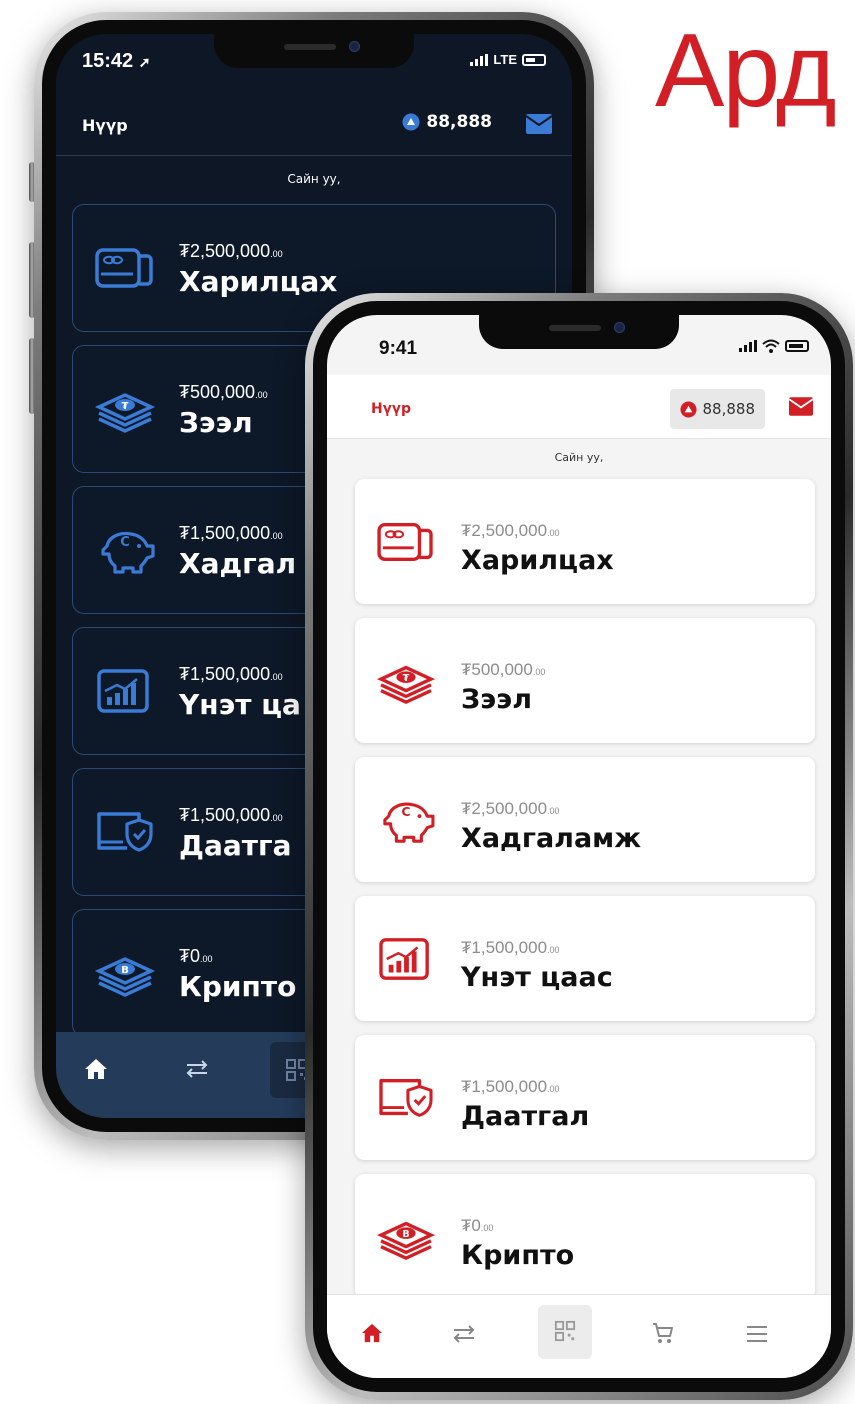 The width and height of the screenshot is (855, 1404). What do you see at coordinates (508, 59) in the screenshot?
I see `status-network: LTE` at bounding box center [508, 59].